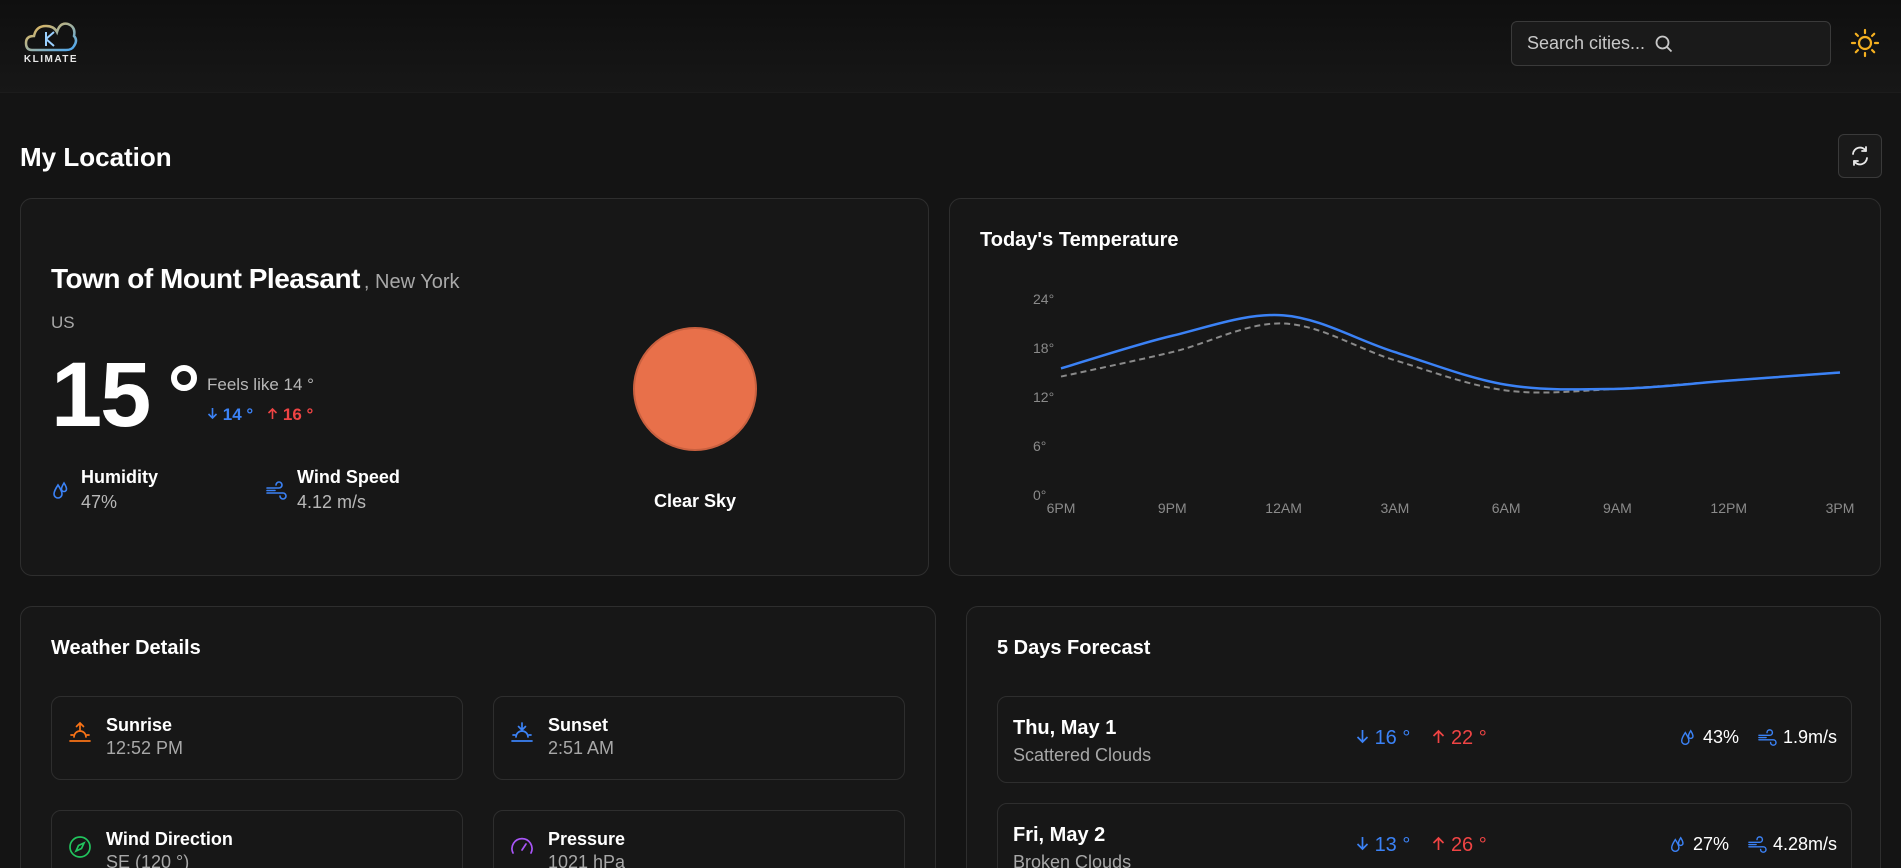 The height and width of the screenshot is (868, 1901). What do you see at coordinates (80, 847) in the screenshot?
I see `compass-icon` at bounding box center [80, 847].